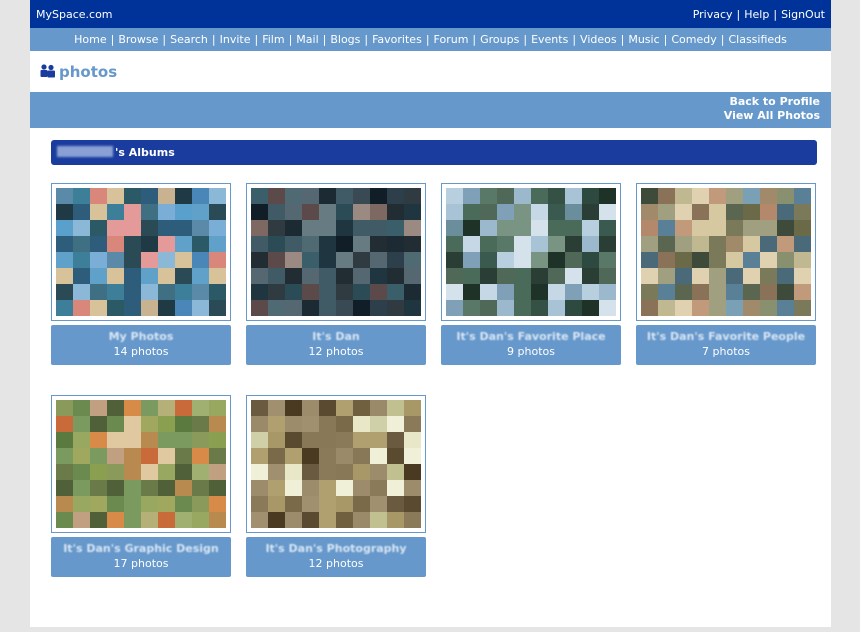 This screenshot has height=632, width=860. What do you see at coordinates (189, 39) in the screenshot?
I see `nav-item-search: Search` at bounding box center [189, 39].